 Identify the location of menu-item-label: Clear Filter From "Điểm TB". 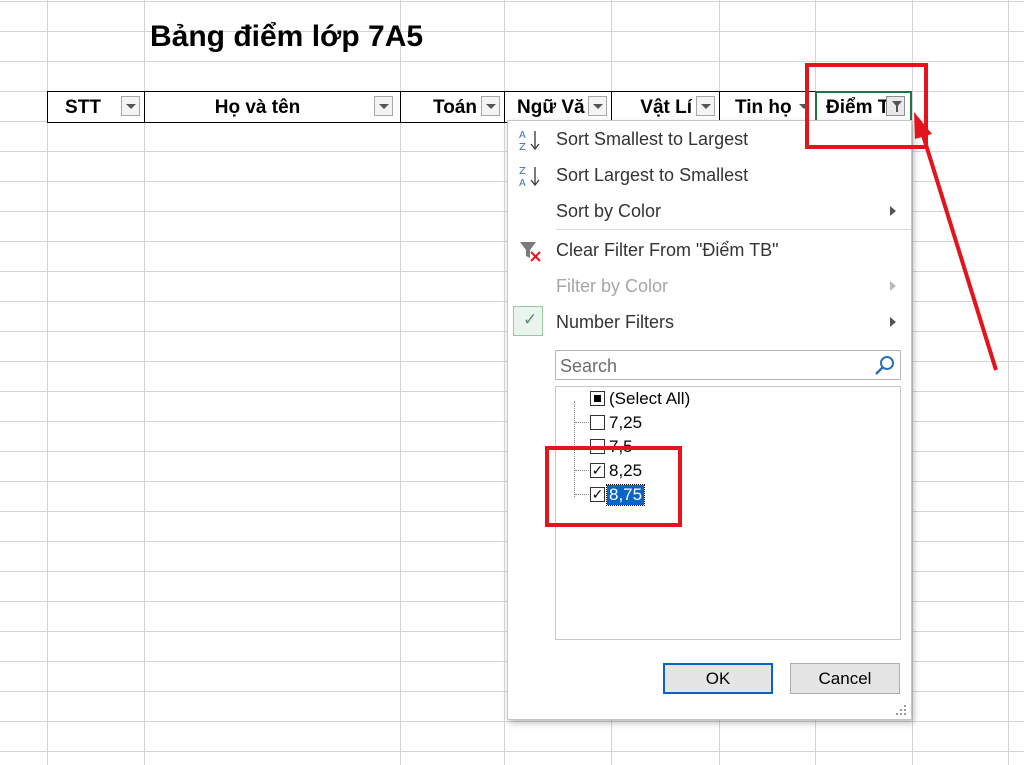
(667, 250).